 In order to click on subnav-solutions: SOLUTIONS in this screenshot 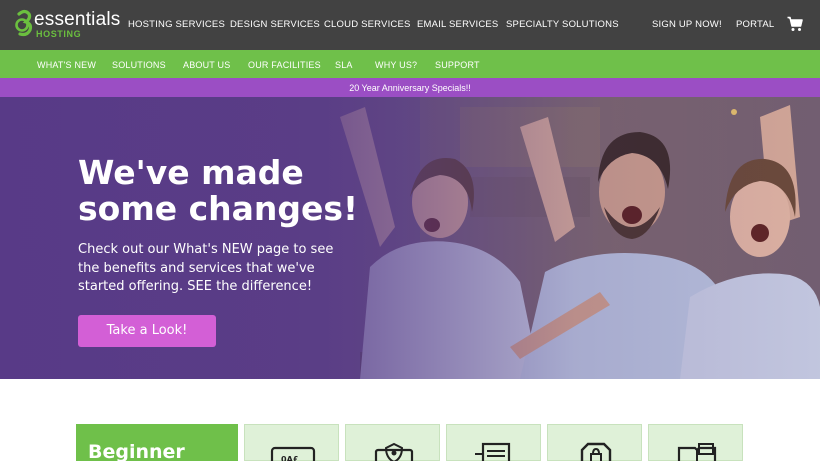, I will do `click(139, 65)`.